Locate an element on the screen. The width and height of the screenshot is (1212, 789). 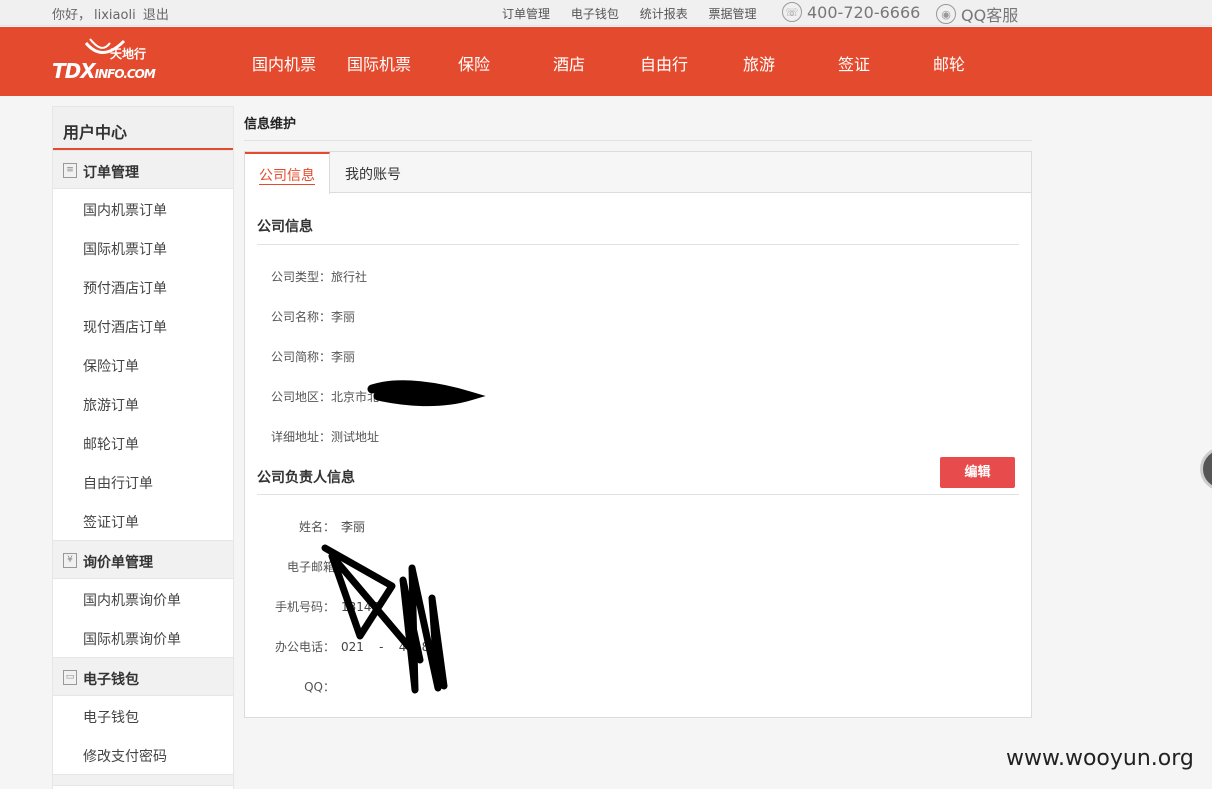
contact-section-title: 公司负责人信息 is located at coordinates (306, 478).